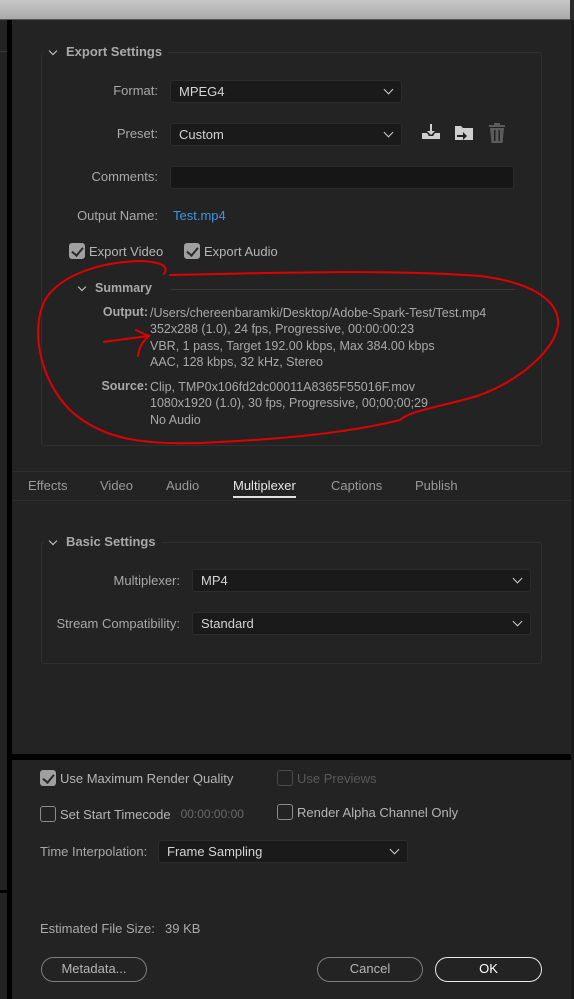 Image resolution: width=574 pixels, height=999 pixels. What do you see at coordinates (572, 10) in the screenshot?
I see `title-bar-edge` at bounding box center [572, 10].